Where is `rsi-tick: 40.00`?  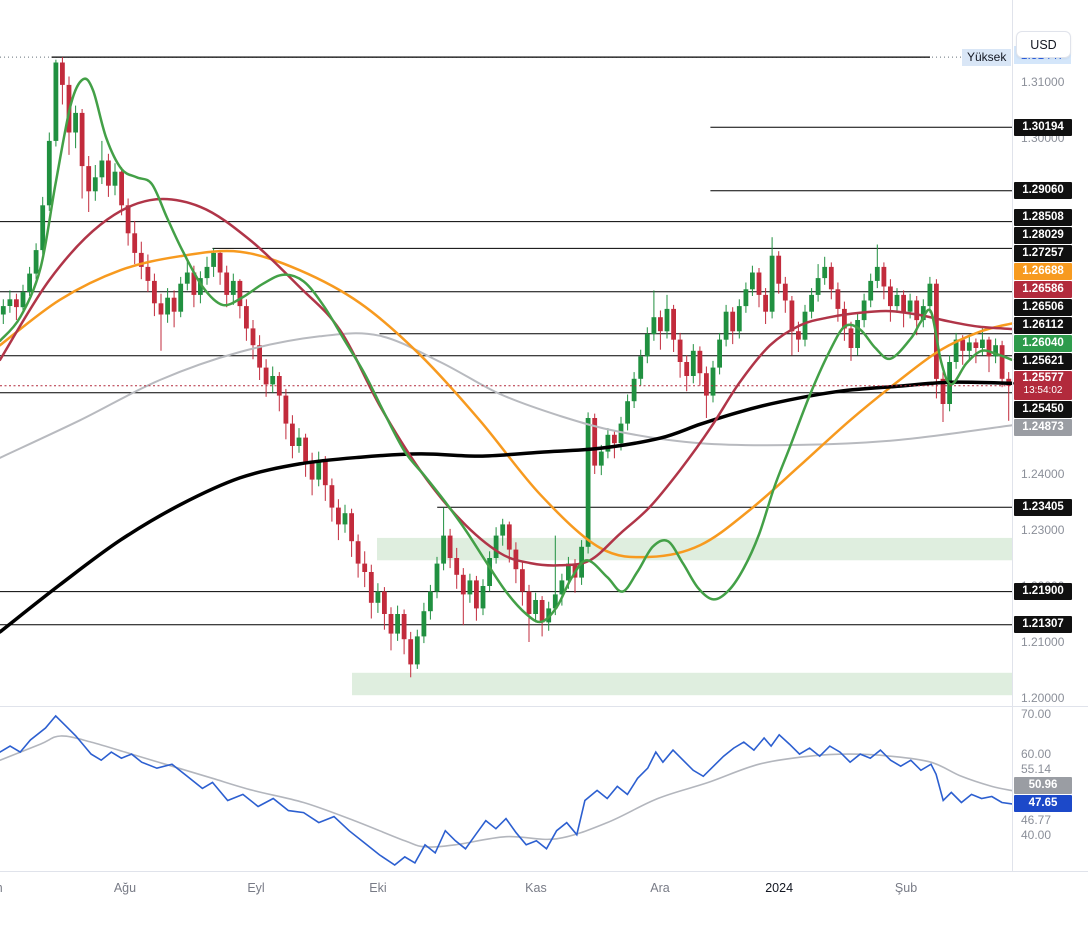 rsi-tick: 40.00 is located at coordinates (1036, 834).